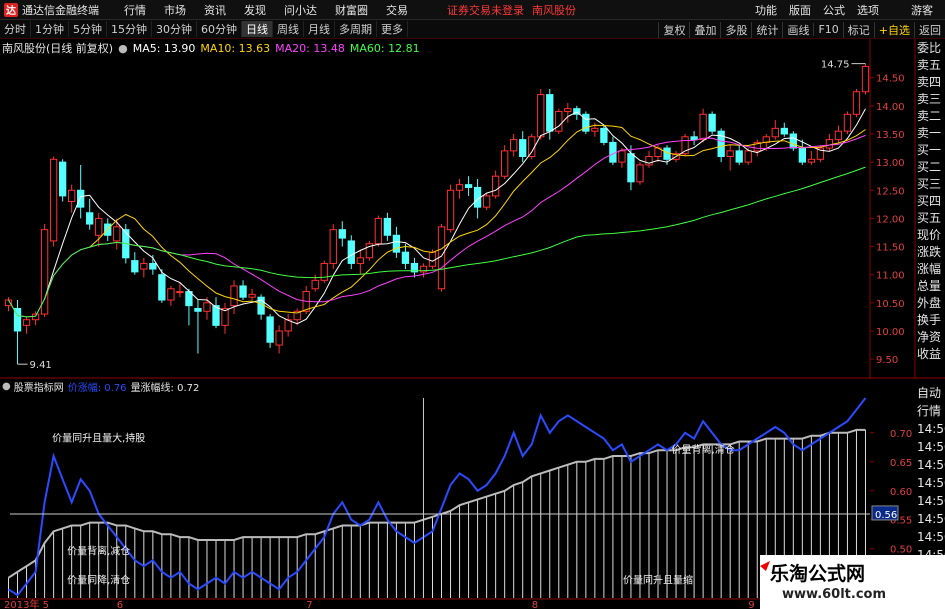 Image resolution: width=945 pixels, height=609 pixels. I want to click on menu-options: 选项, so click(868, 10).